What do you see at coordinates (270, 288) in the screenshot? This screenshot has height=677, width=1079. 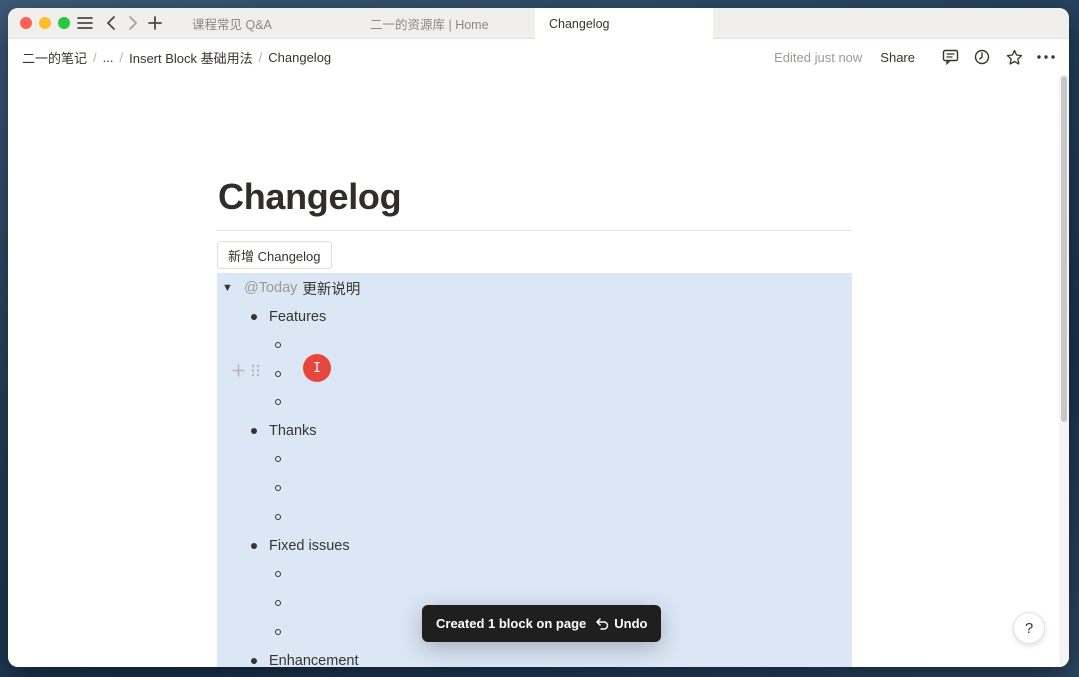 I see `date-mention: @Today` at bounding box center [270, 288].